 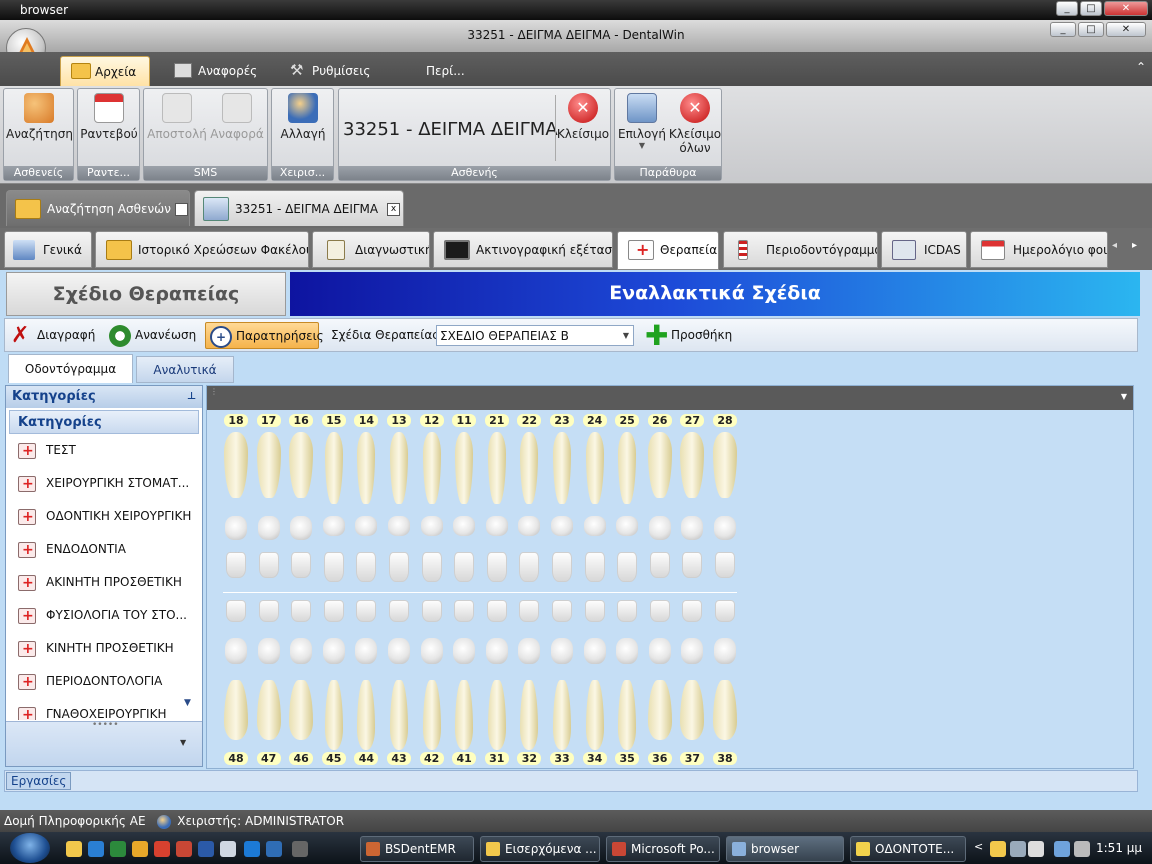 What do you see at coordinates (300, 849) in the screenshot?
I see `quicklaunch-more-icon` at bounding box center [300, 849].